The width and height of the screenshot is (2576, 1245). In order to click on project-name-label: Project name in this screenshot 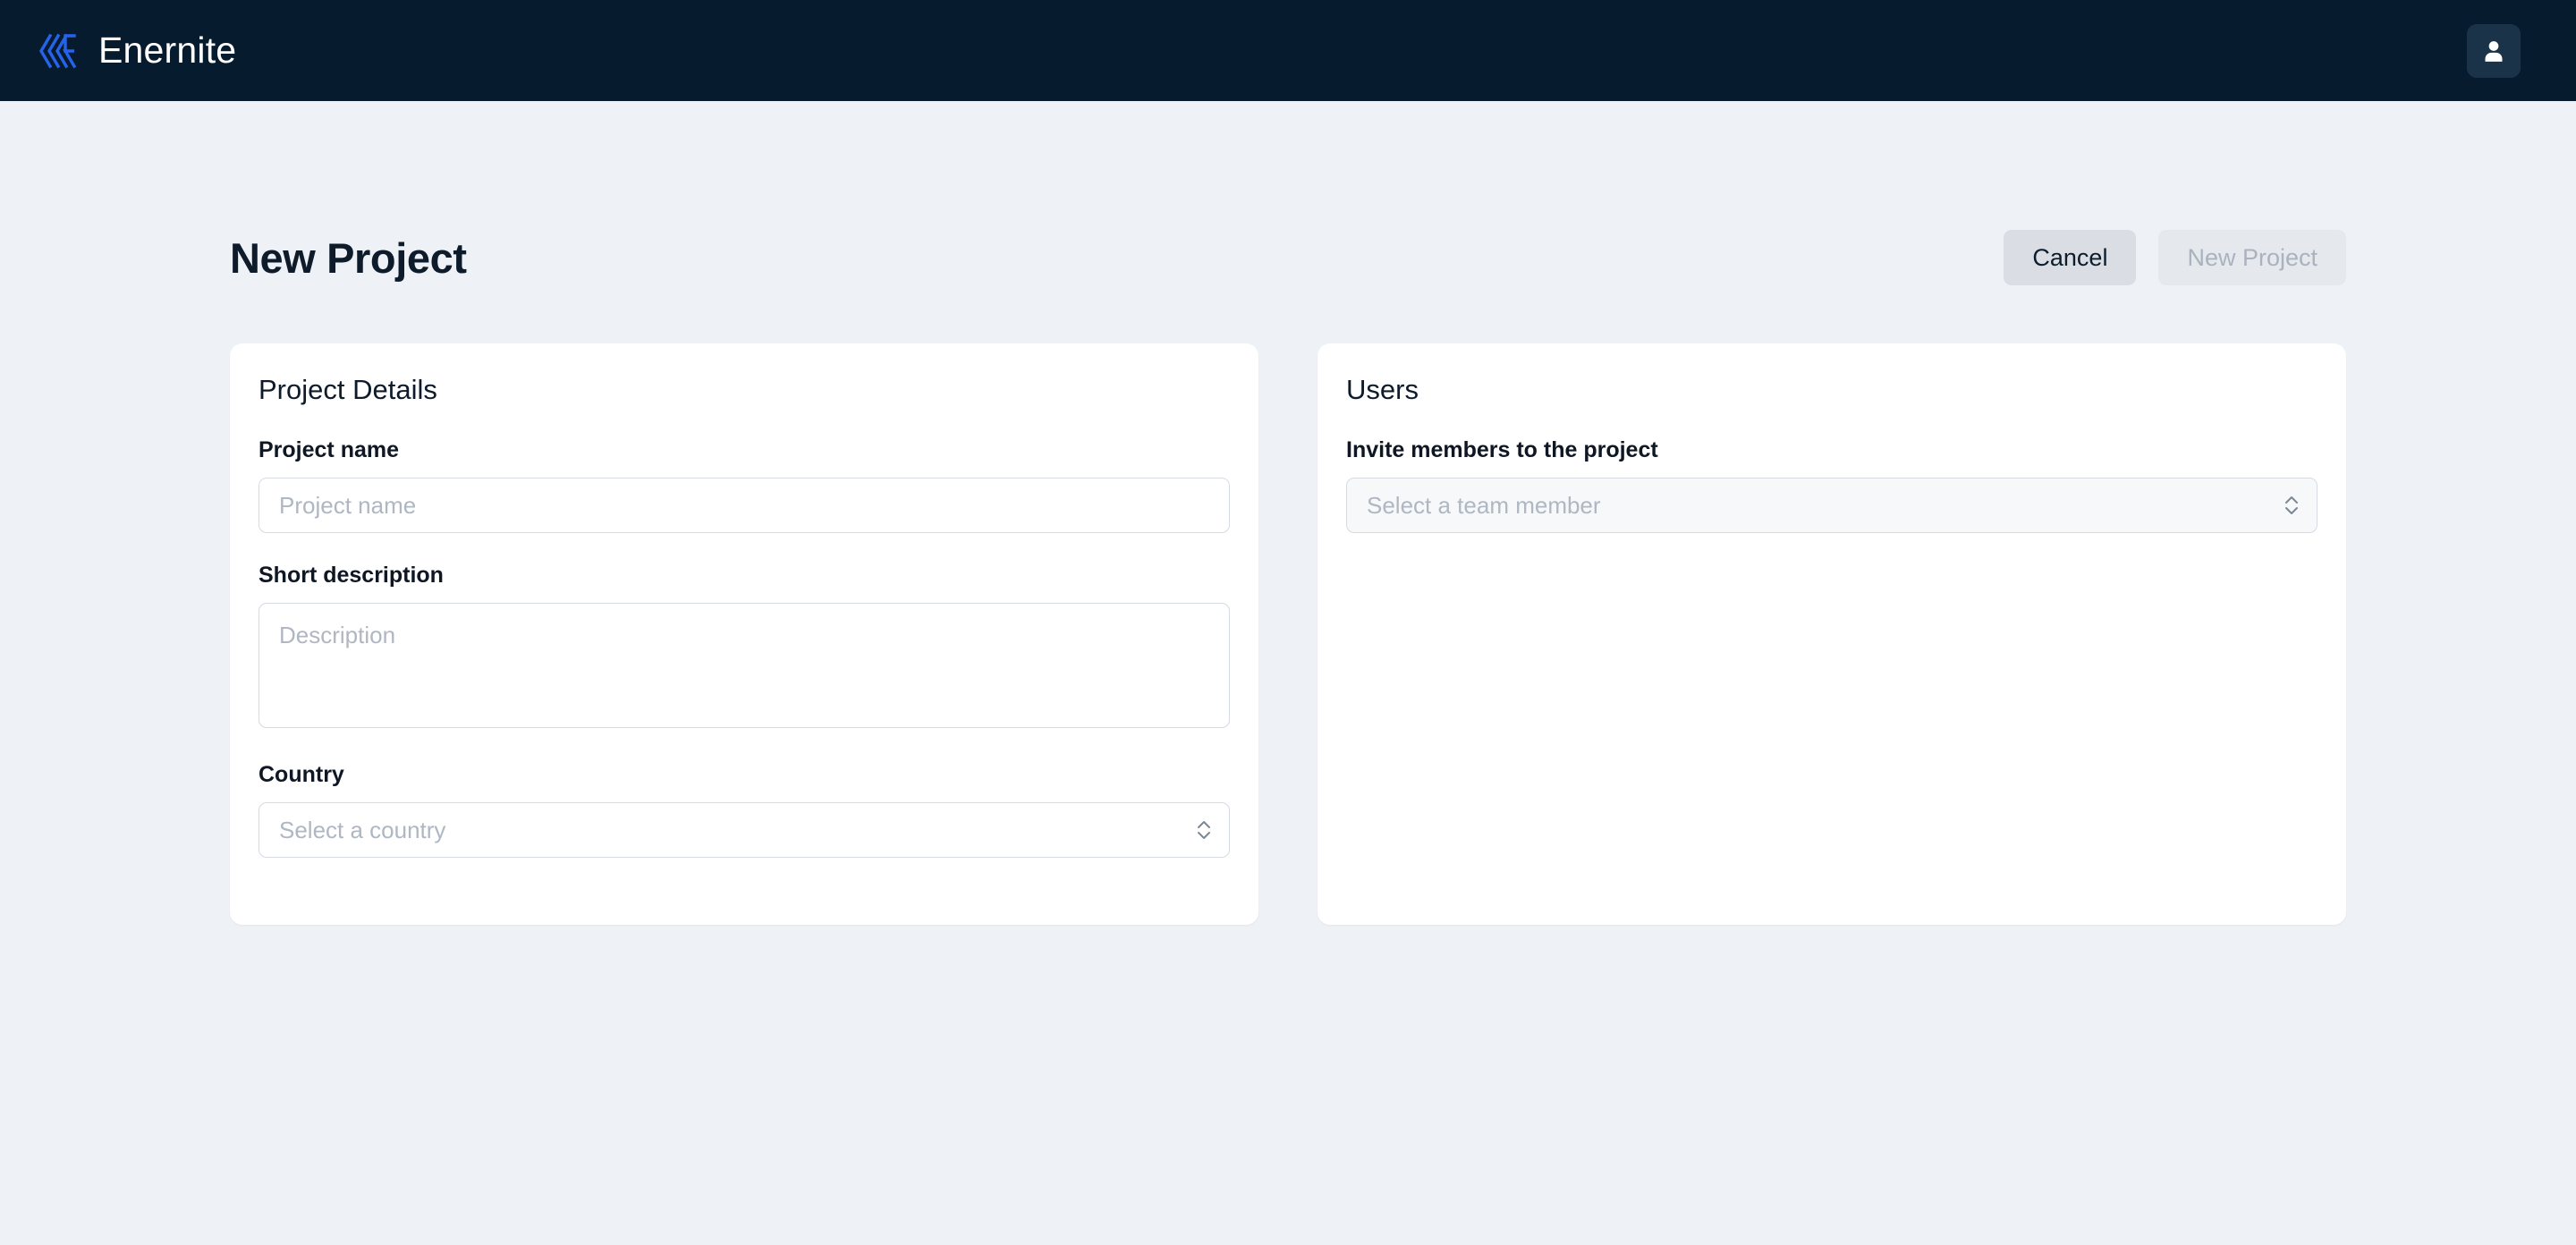, I will do `click(329, 449)`.